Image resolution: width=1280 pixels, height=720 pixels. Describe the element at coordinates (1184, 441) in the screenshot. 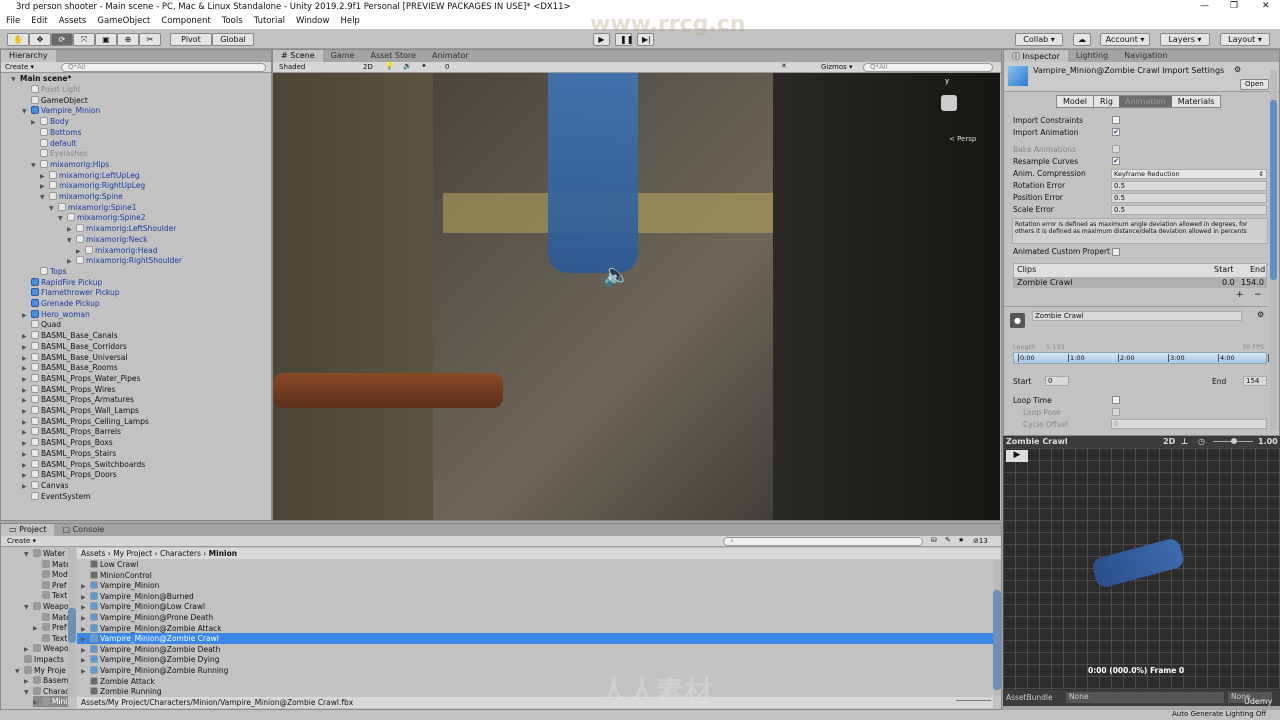

I see `pivot-icon: ⊥` at that location.